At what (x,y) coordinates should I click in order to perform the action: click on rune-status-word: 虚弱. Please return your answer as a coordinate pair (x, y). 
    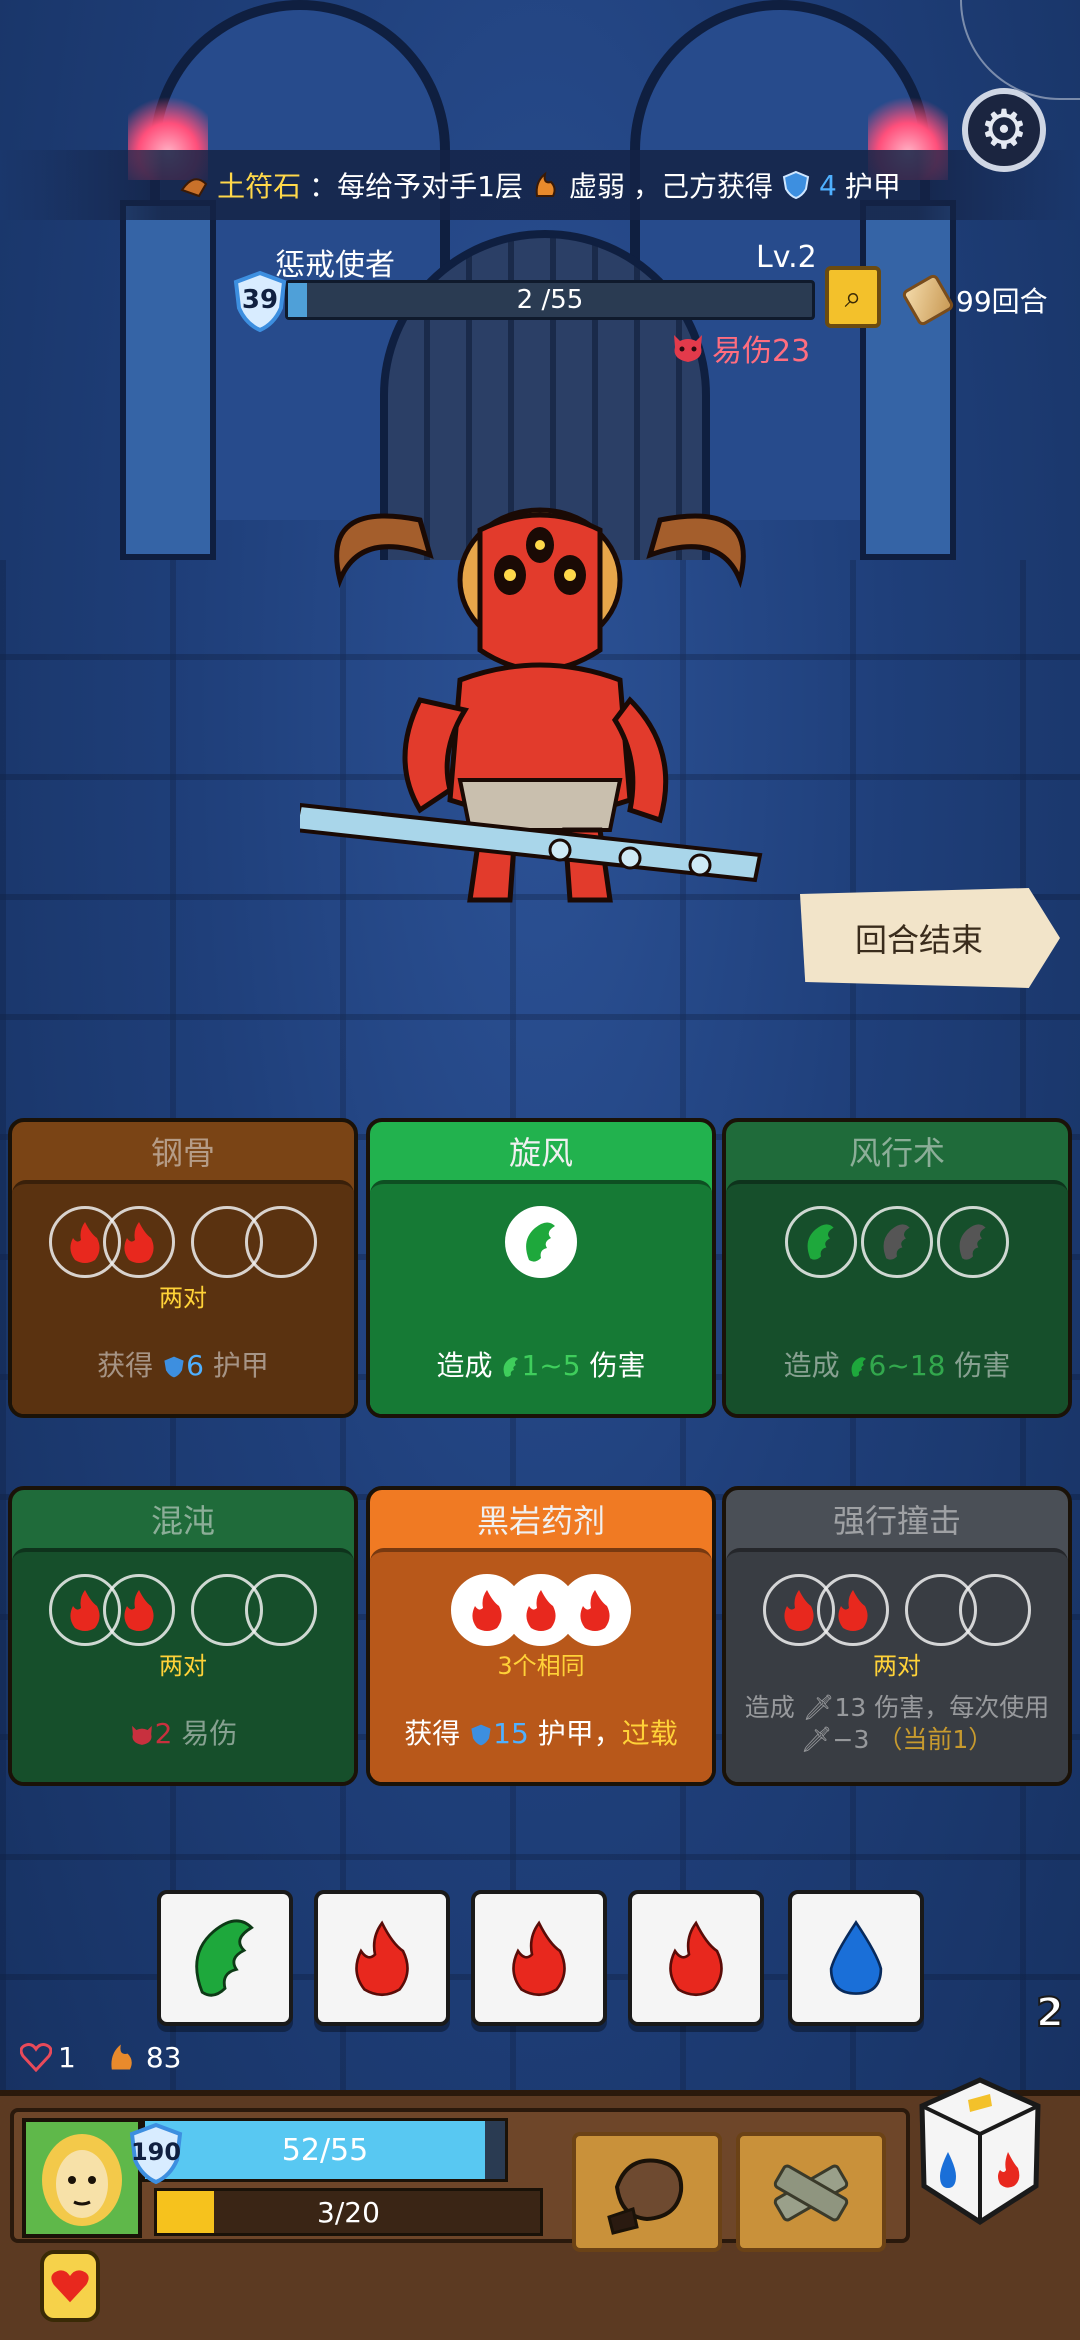
    Looking at the image, I should click on (596, 186).